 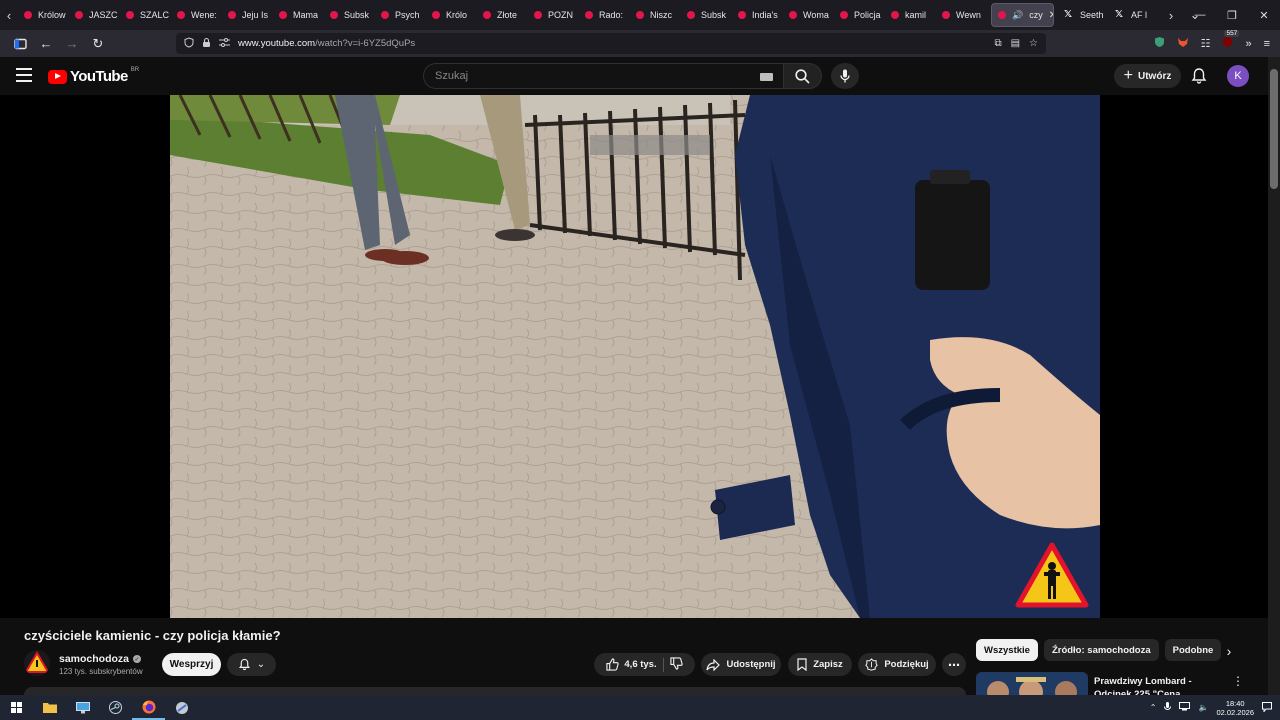 What do you see at coordinates (553, 15) in the screenshot?
I see `browser-tab: POZN` at bounding box center [553, 15].